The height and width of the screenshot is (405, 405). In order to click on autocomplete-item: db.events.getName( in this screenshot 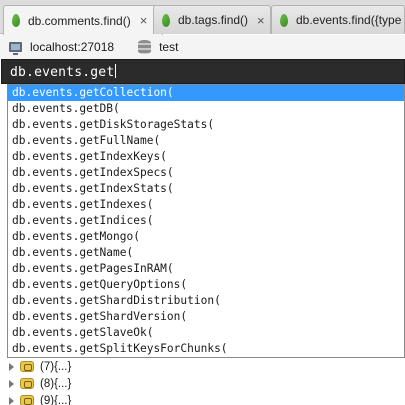, I will do `click(206, 253)`.